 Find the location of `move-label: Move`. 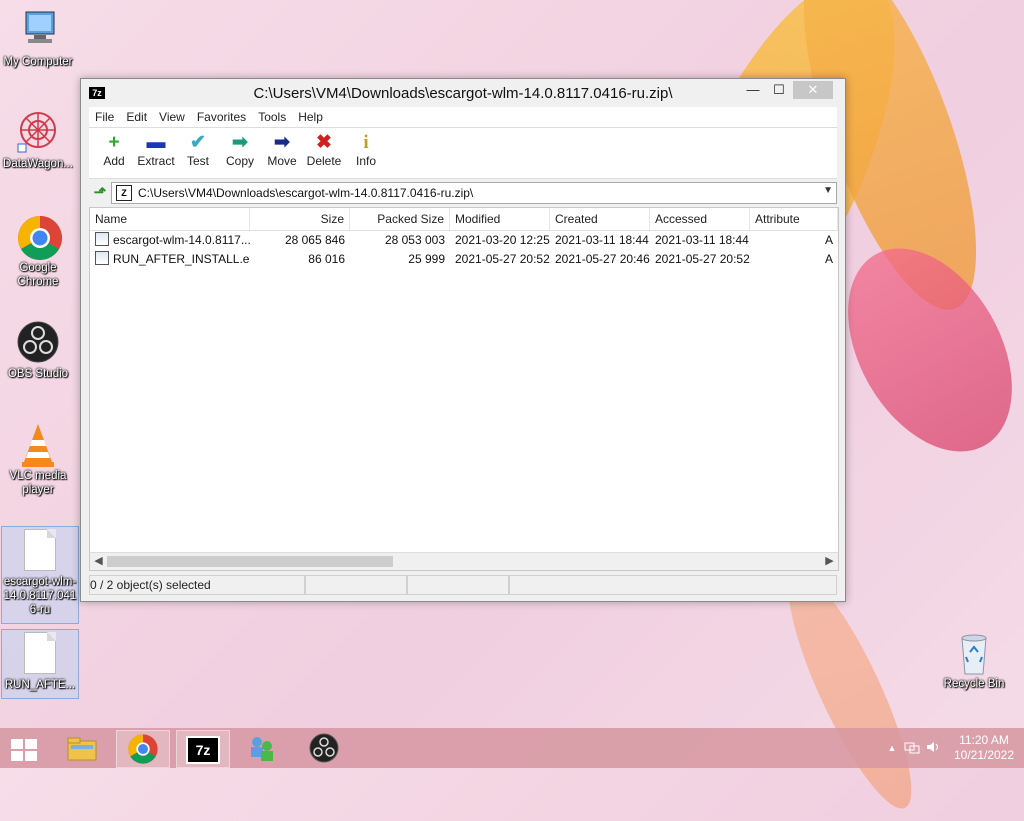

move-label: Move is located at coordinates (282, 161).